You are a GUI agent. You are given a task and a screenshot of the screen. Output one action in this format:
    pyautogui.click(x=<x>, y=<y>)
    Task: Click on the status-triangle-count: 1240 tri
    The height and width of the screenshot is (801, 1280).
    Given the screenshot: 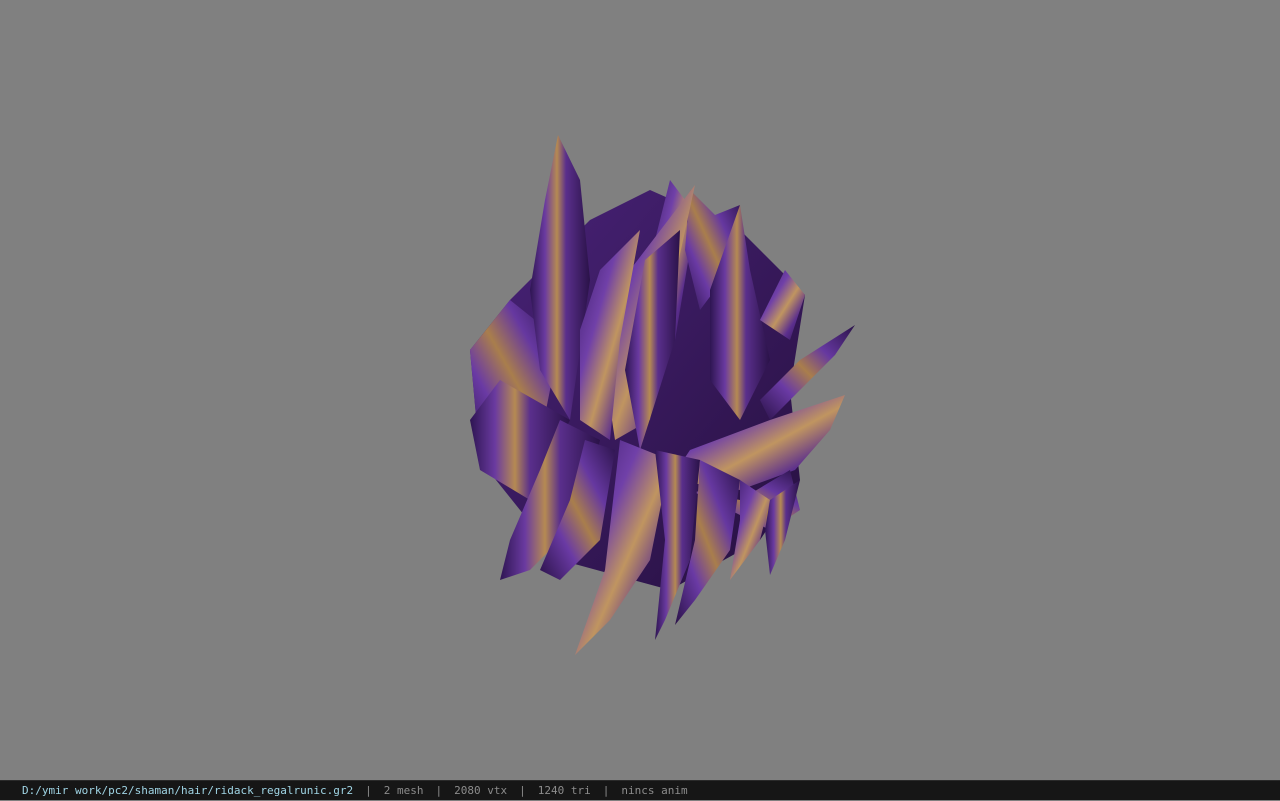 What is the action you would take?
    pyautogui.click(x=564, y=790)
    